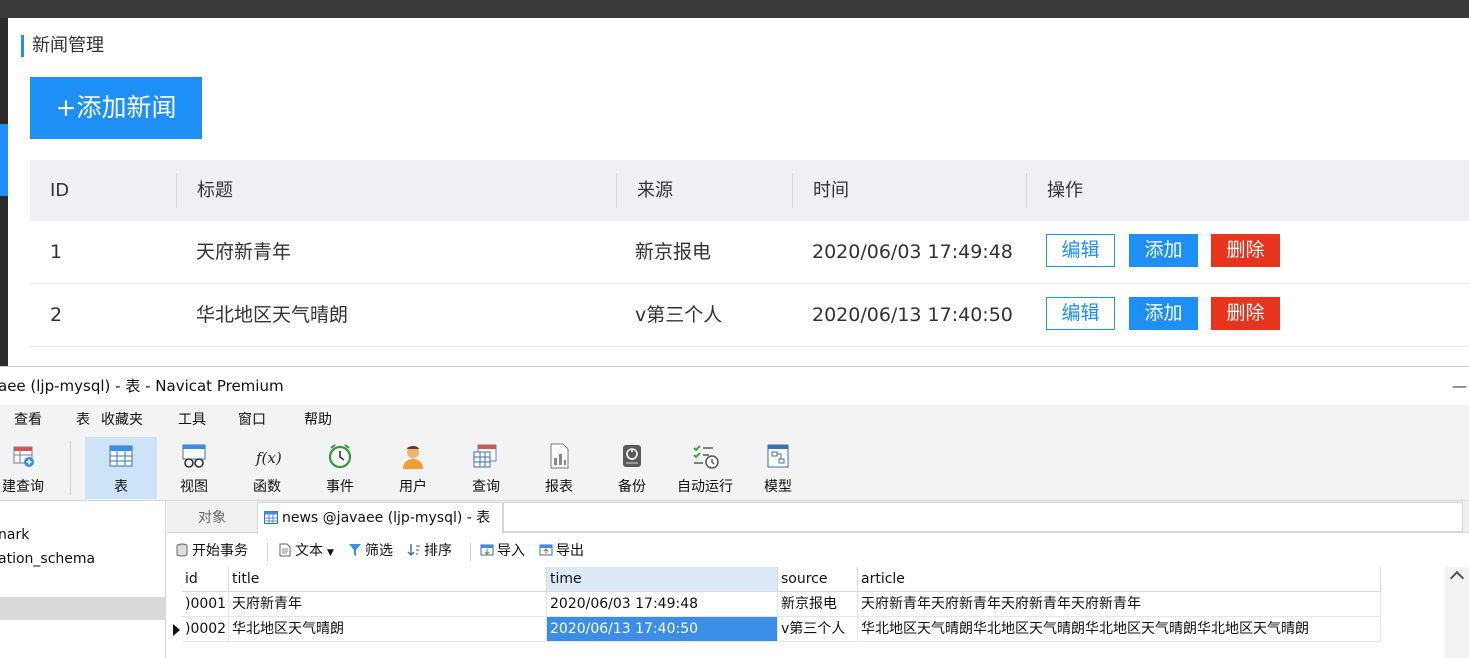 This screenshot has height=658, width=1469. What do you see at coordinates (83, 420) in the screenshot?
I see `menu-table: 表` at bounding box center [83, 420].